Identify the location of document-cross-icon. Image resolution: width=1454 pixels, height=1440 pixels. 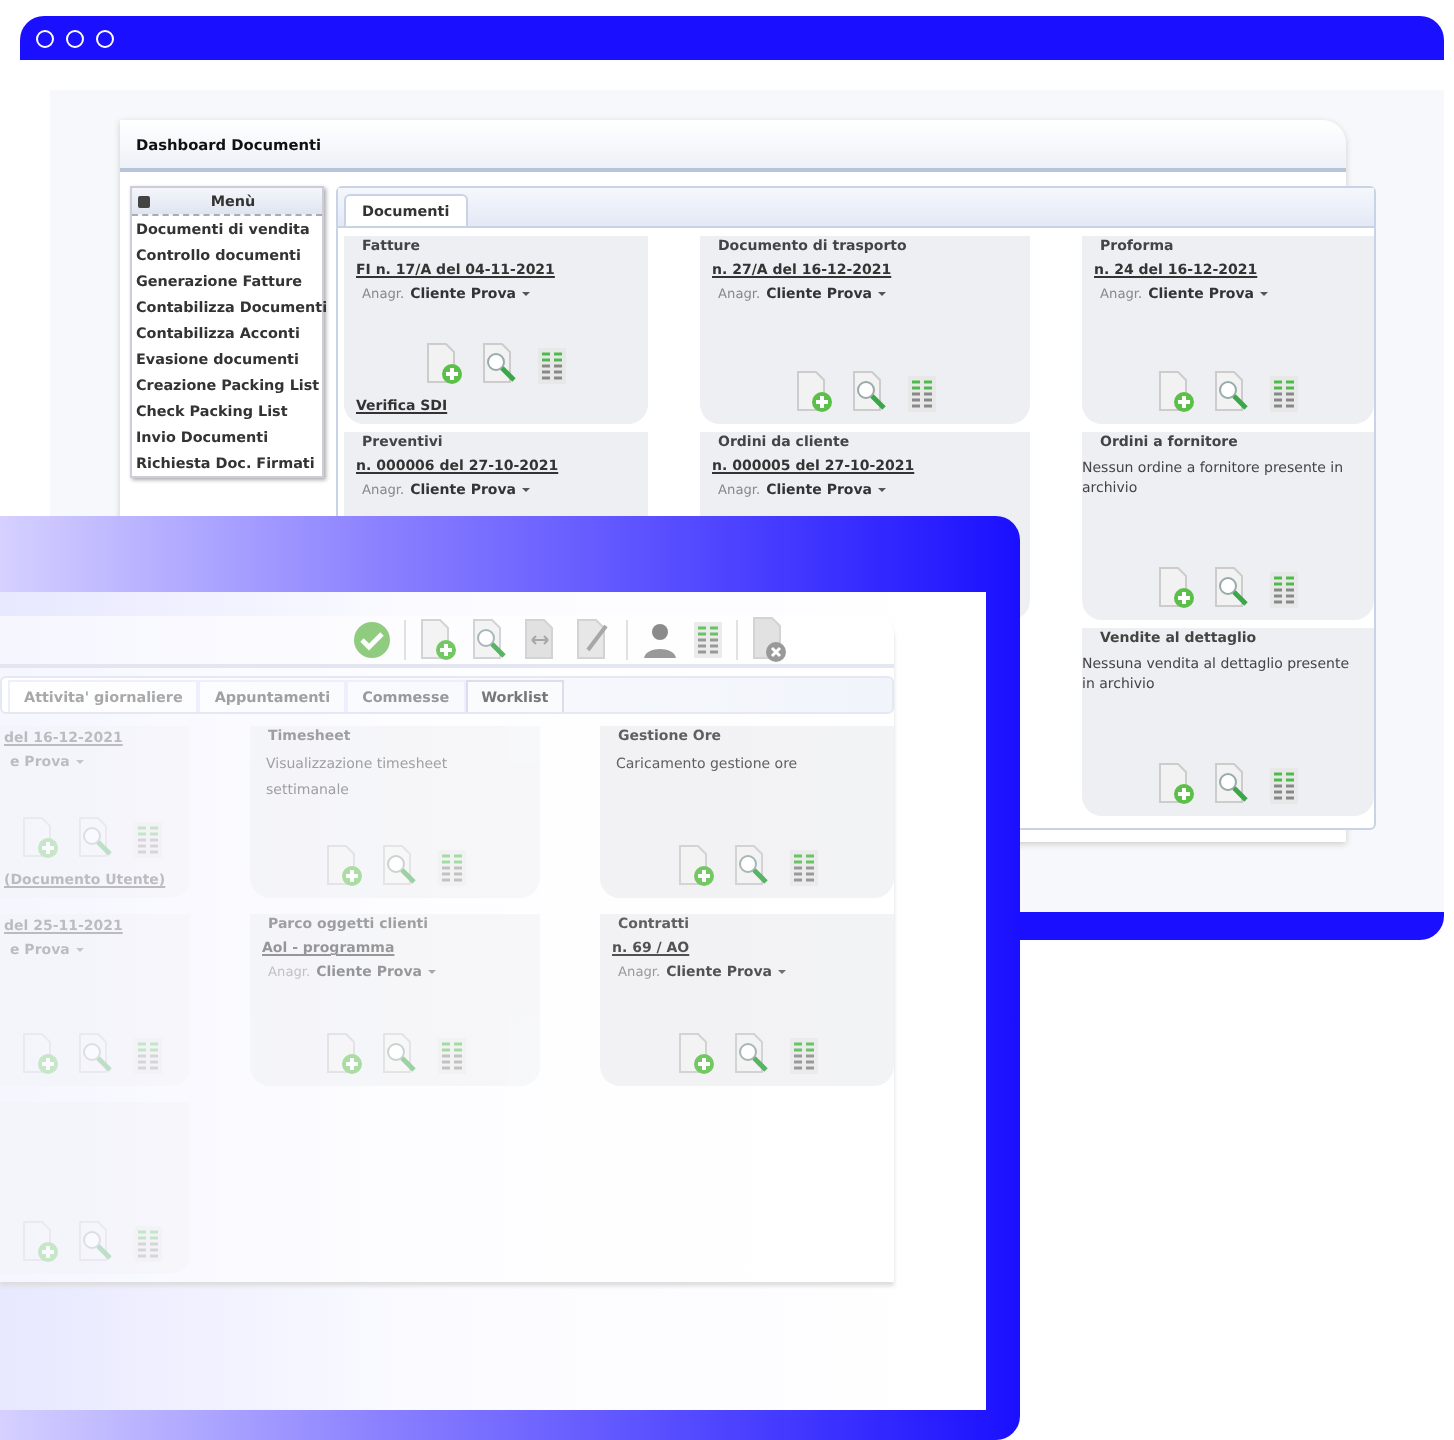
(770, 640).